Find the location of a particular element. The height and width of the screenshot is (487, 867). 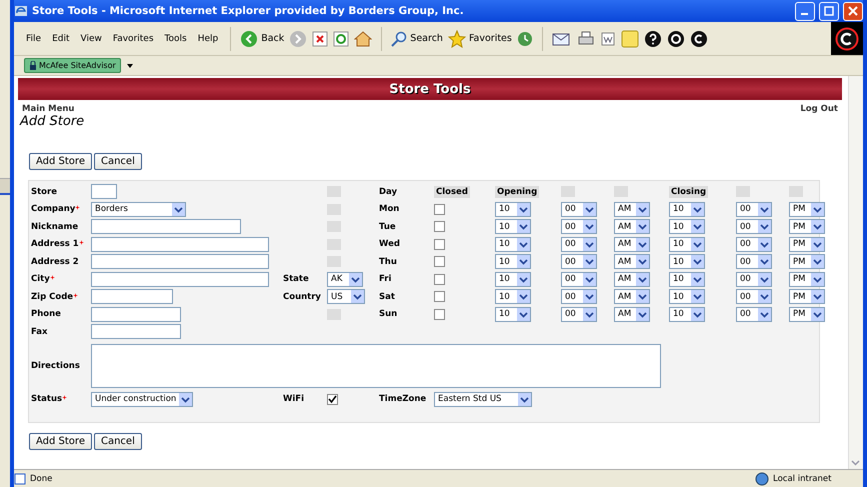

back-button: Back is located at coordinates (262, 39).